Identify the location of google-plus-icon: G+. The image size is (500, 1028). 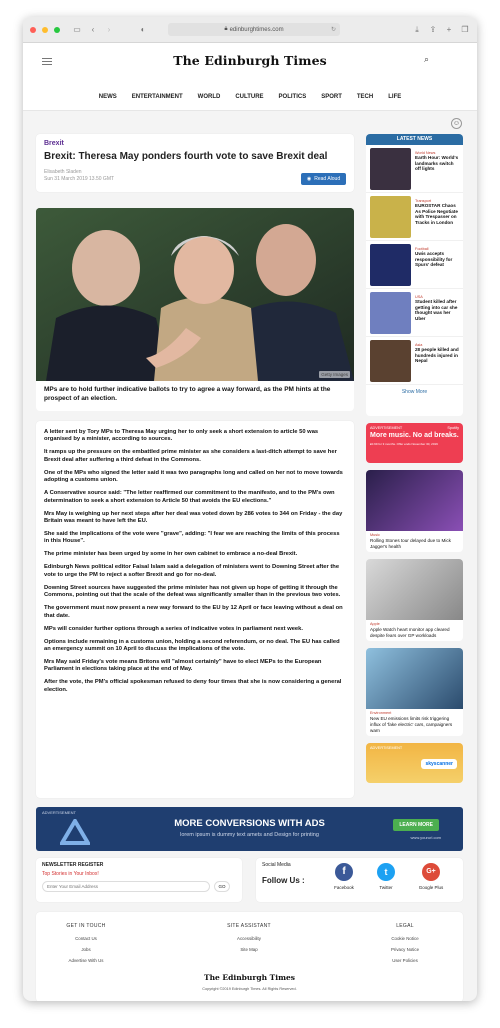
(431, 872).